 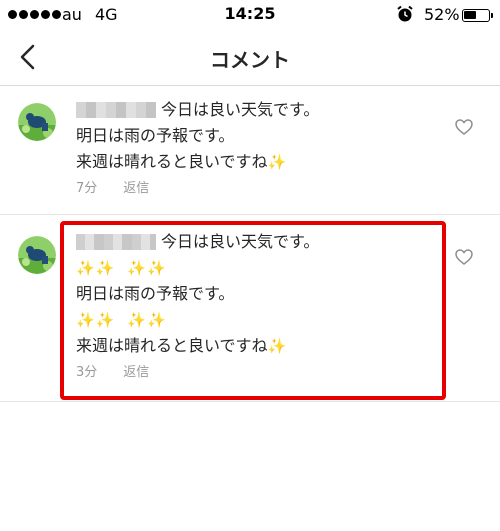 What do you see at coordinates (87, 372) in the screenshot?
I see `comment-time: 3分` at bounding box center [87, 372].